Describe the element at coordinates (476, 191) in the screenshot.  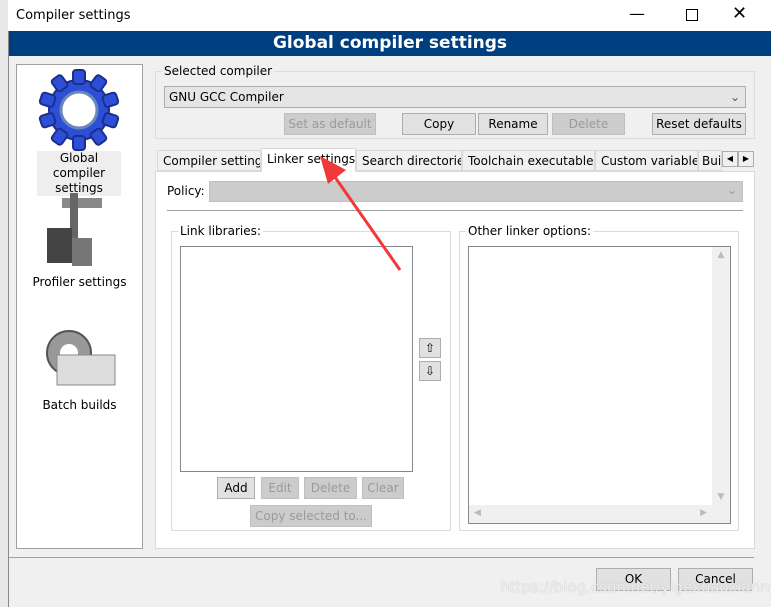
I see `policy-select: ⌄` at that location.